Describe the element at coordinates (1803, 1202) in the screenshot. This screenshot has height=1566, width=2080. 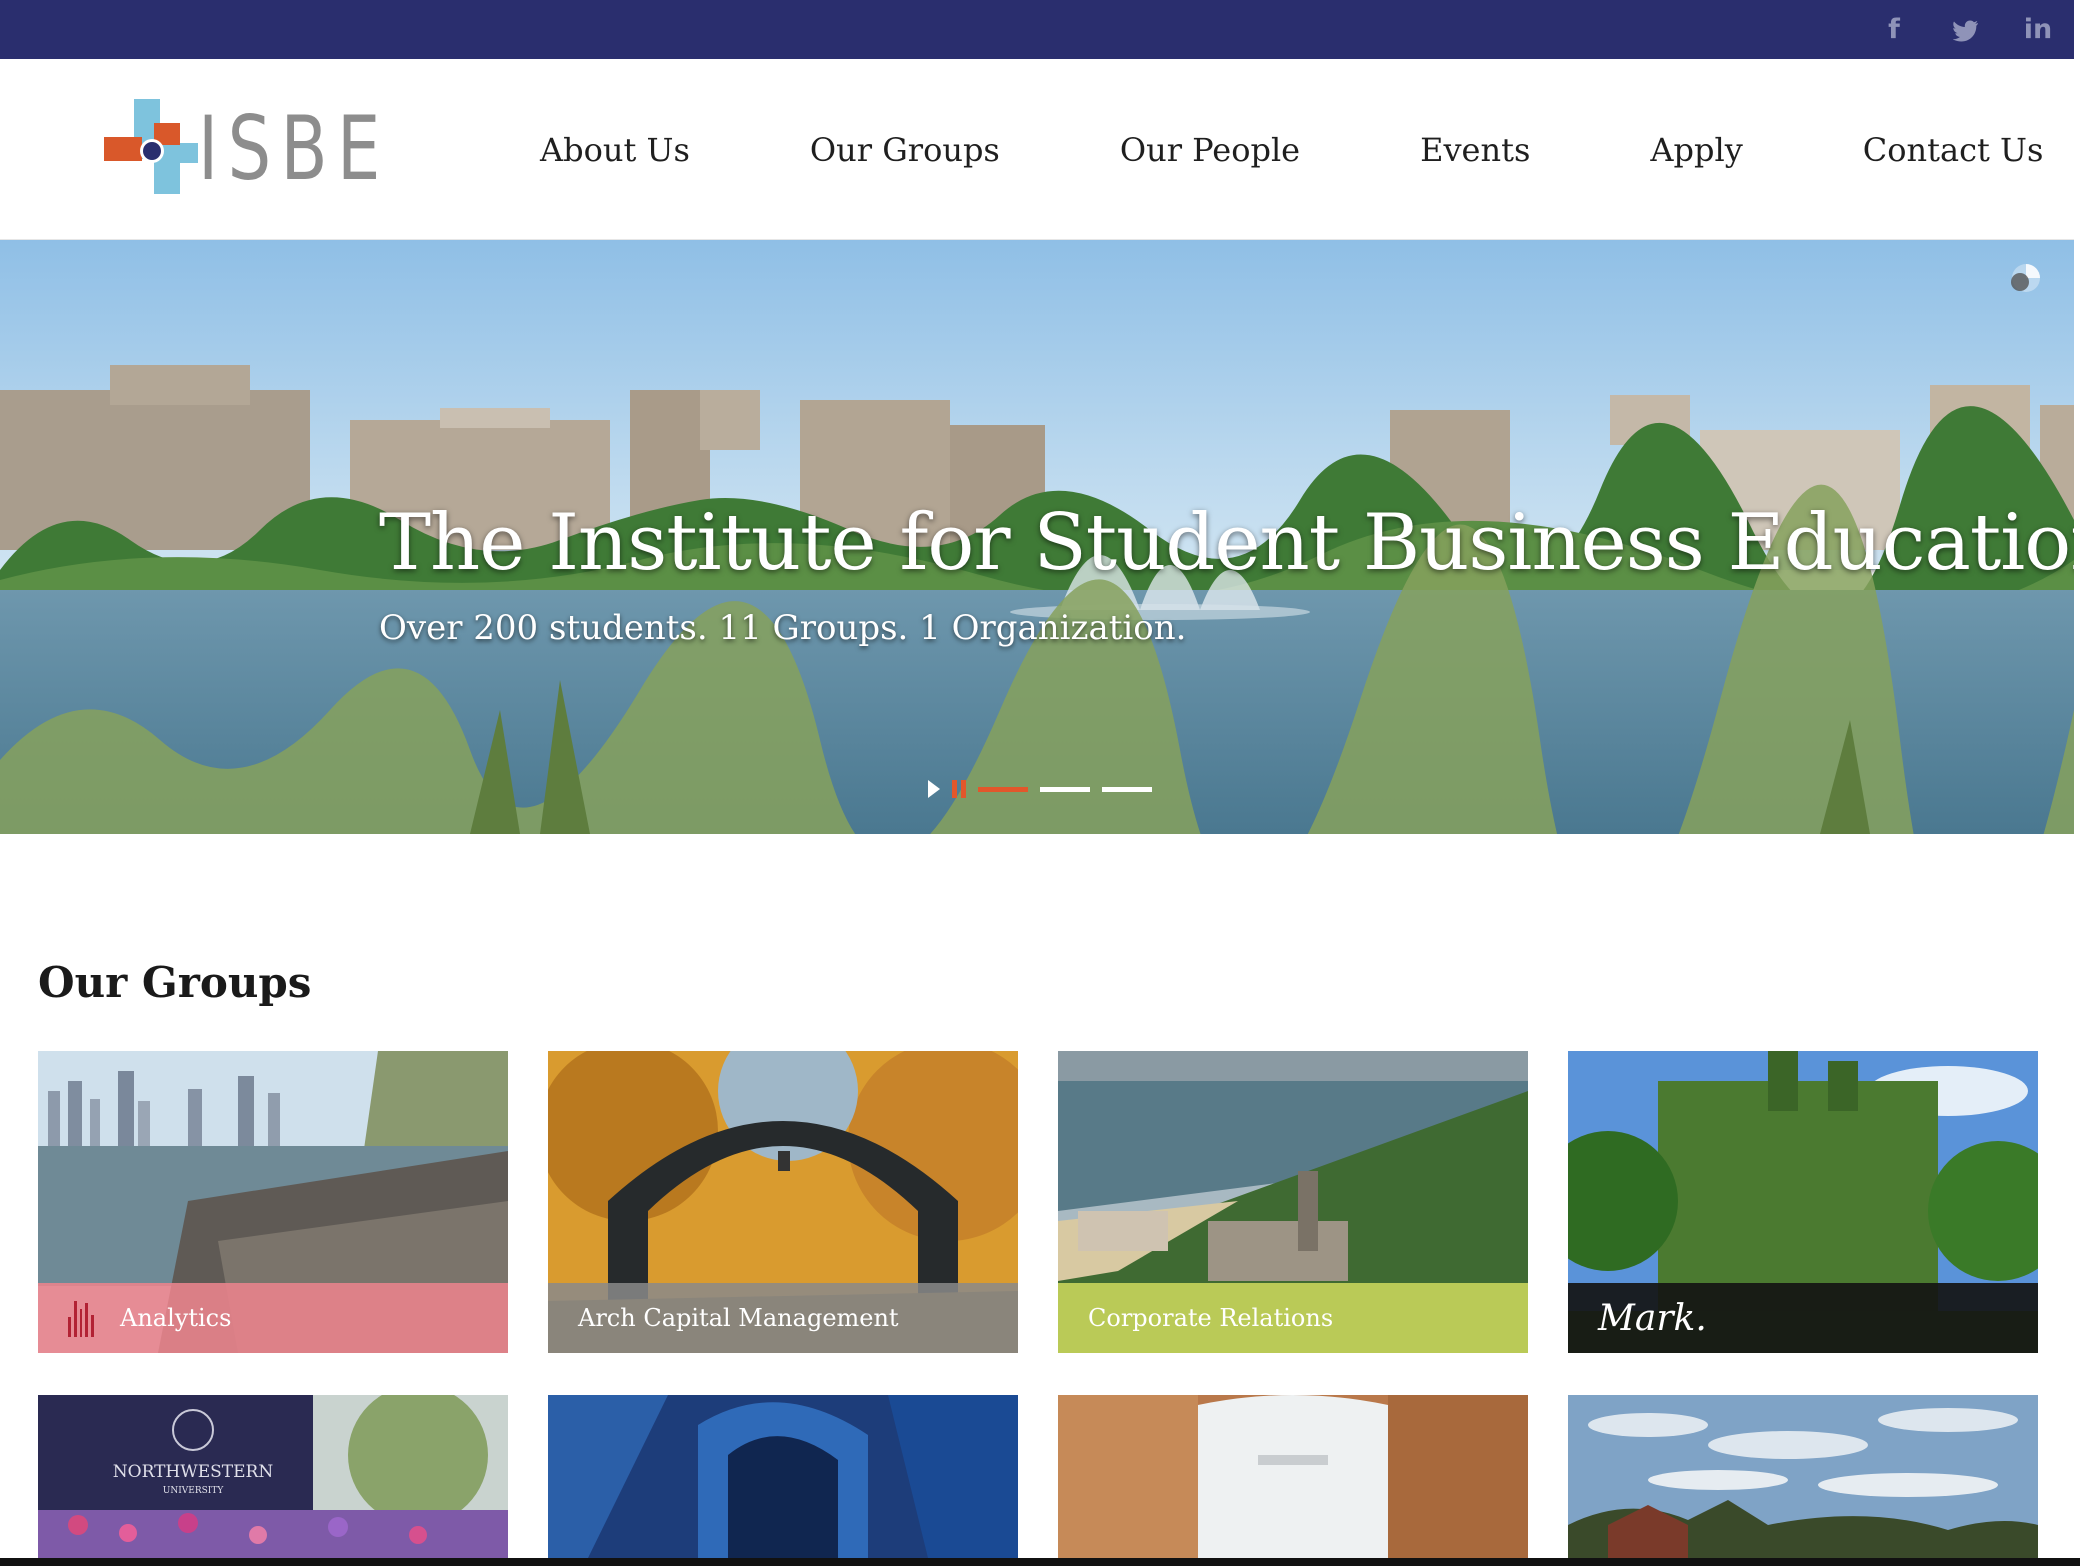
I see `group-card-mark: Mark.` at that location.